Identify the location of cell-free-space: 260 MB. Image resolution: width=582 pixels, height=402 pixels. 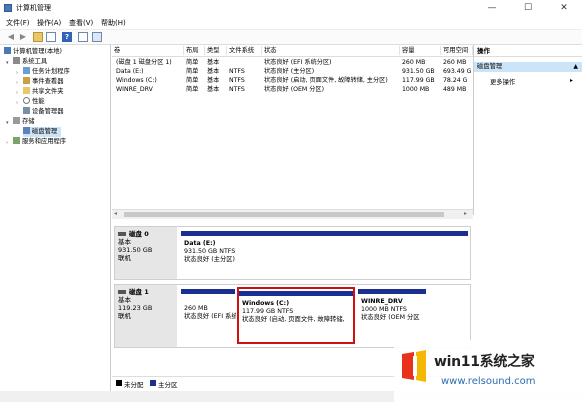
(455, 62).